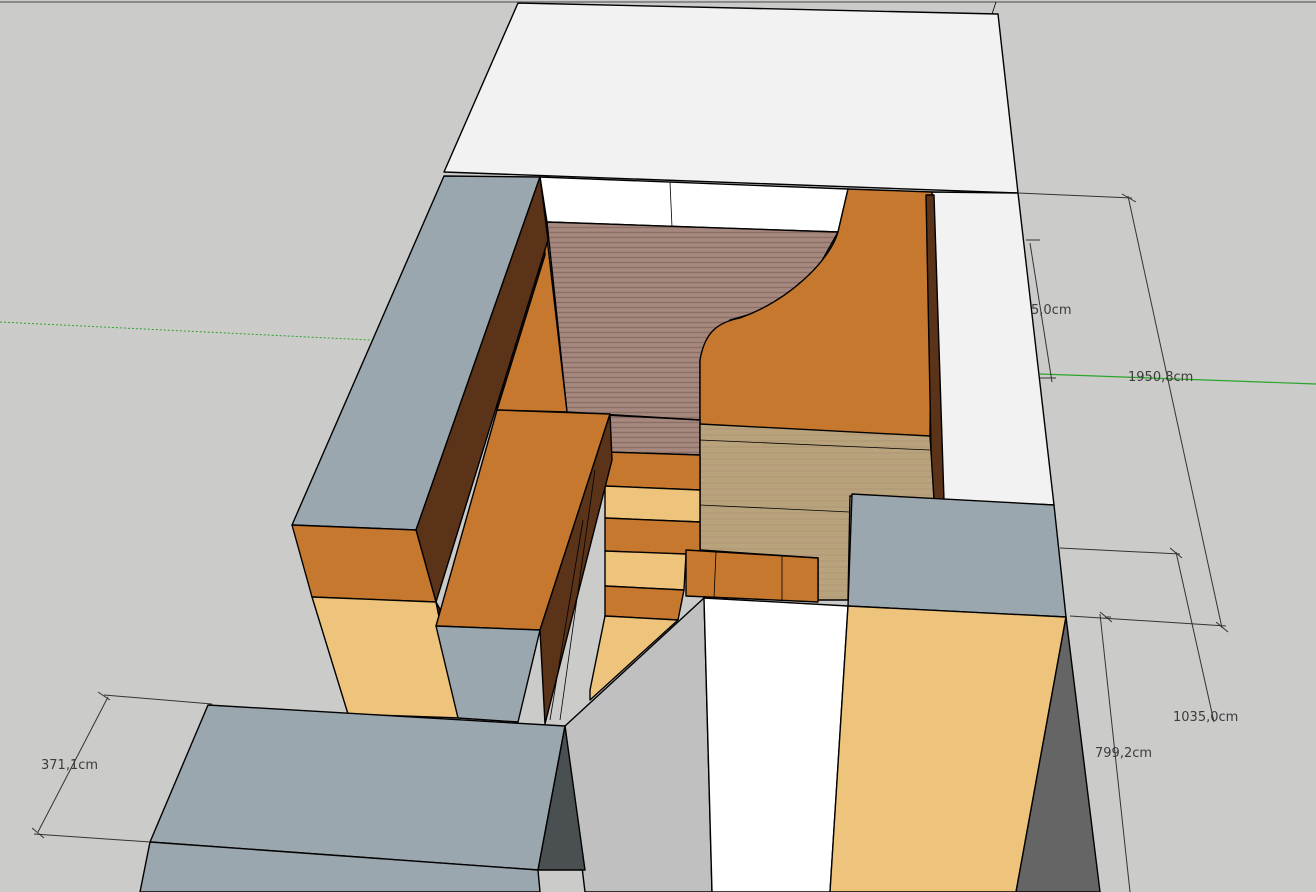 Image resolution: width=1316 pixels, height=892 pixels. I want to click on striped-step, so click(652, 435).